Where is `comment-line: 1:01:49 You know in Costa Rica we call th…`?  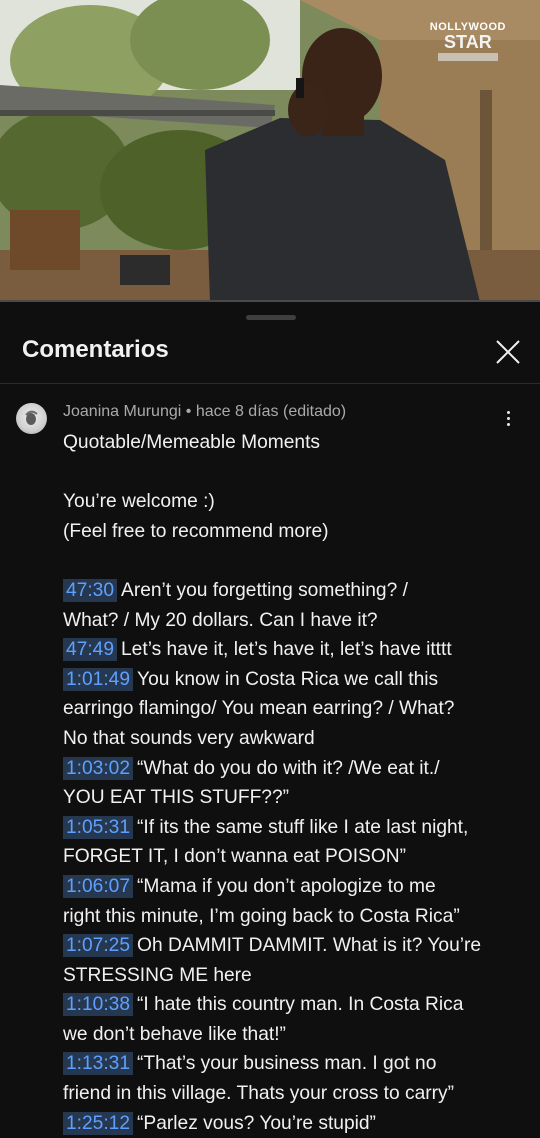
comment-line: 1:01:49 You know in Costa Rica we call th… is located at coordinates (298, 680).